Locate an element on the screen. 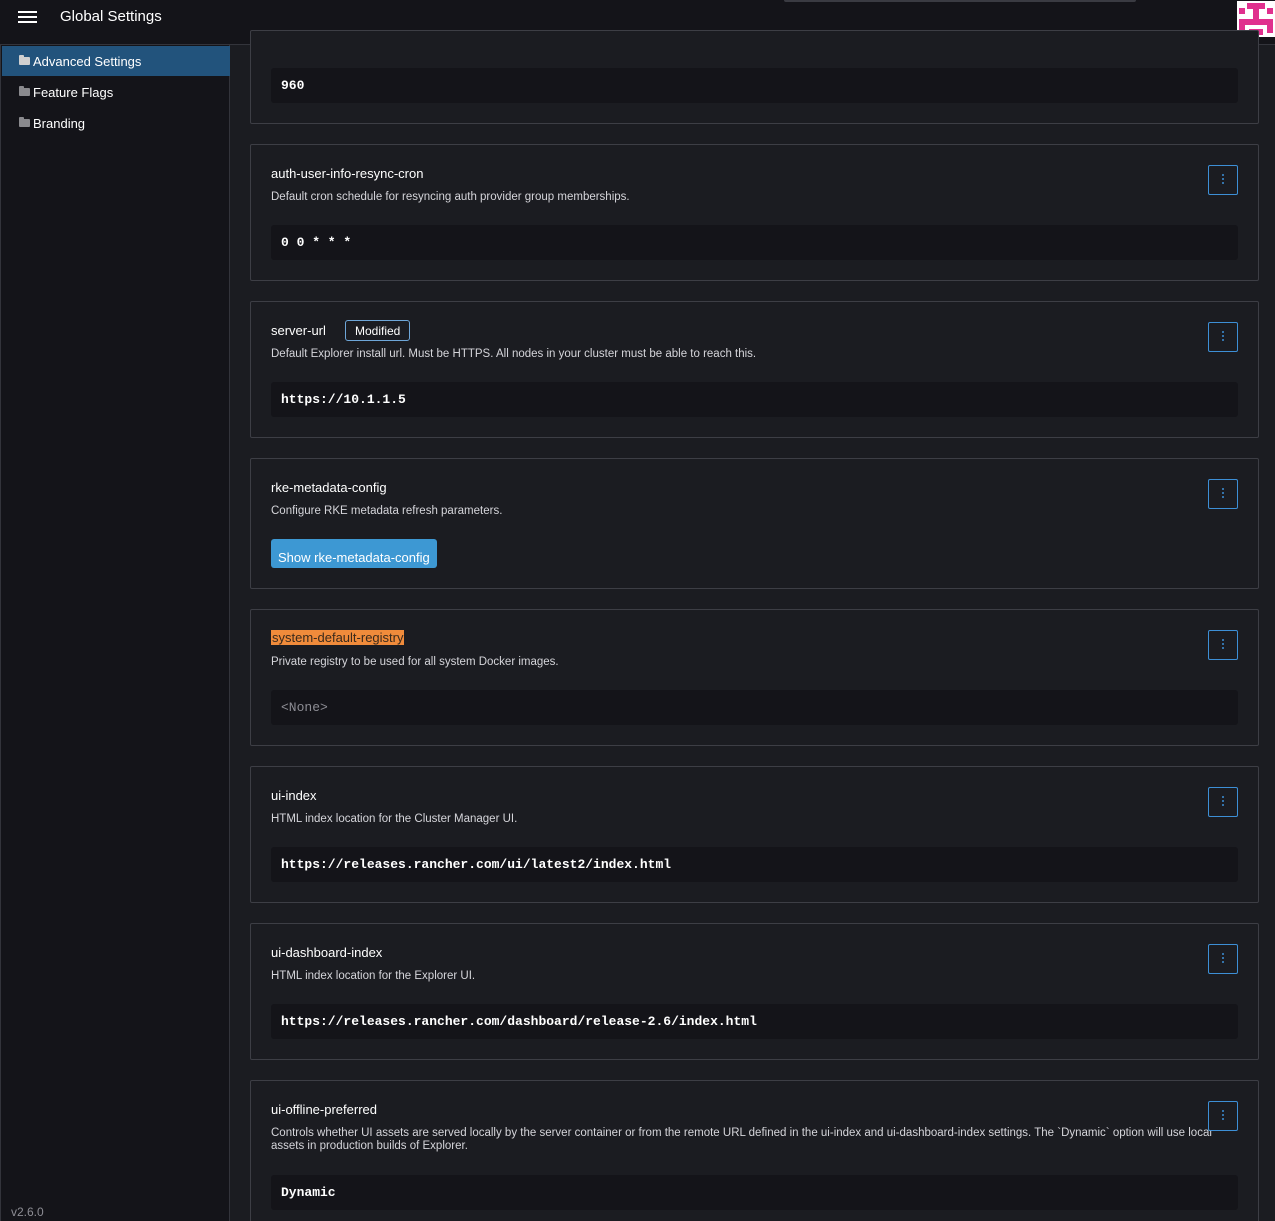  sidebar-item-label: Feature Flags is located at coordinates (73, 92).